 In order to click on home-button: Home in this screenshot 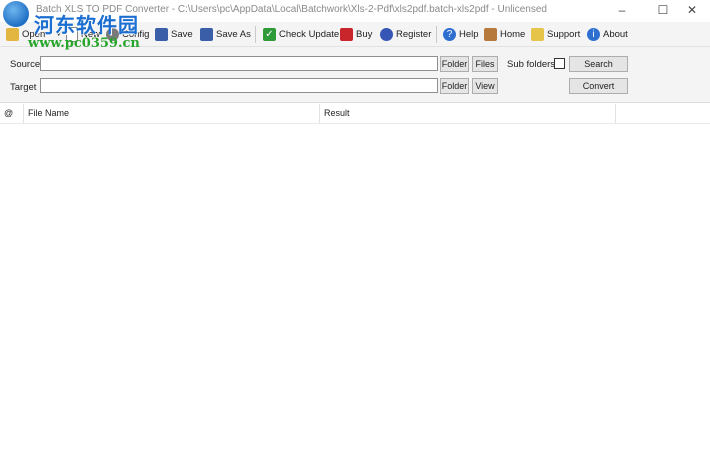, I will do `click(504, 34)`.